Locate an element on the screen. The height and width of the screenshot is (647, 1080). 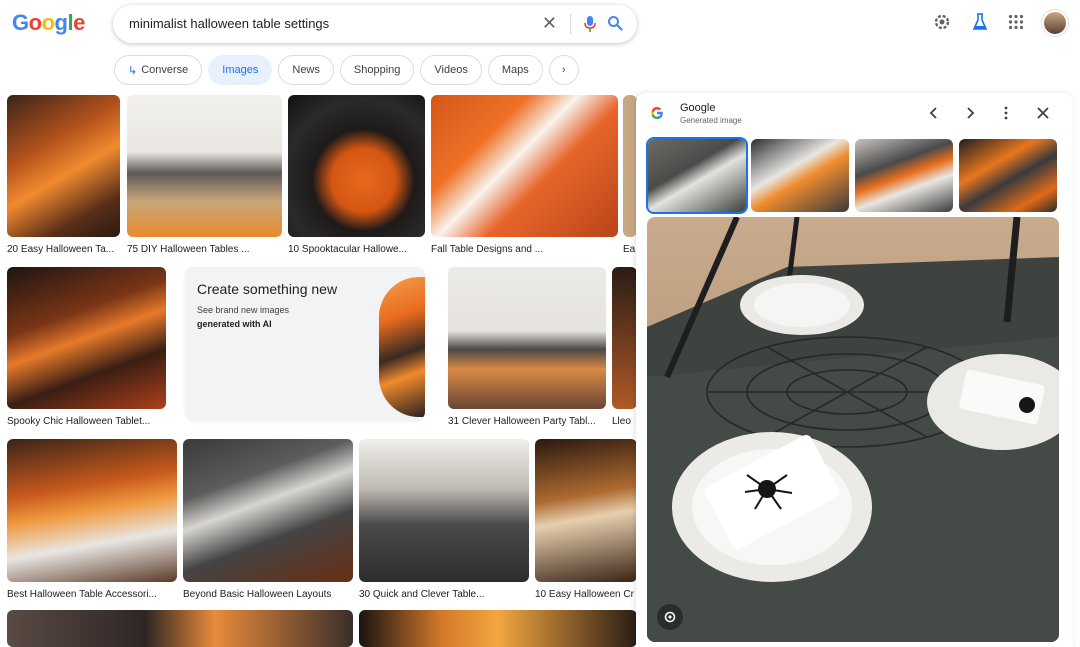
chevron-right-icon is located at coordinates (970, 113).